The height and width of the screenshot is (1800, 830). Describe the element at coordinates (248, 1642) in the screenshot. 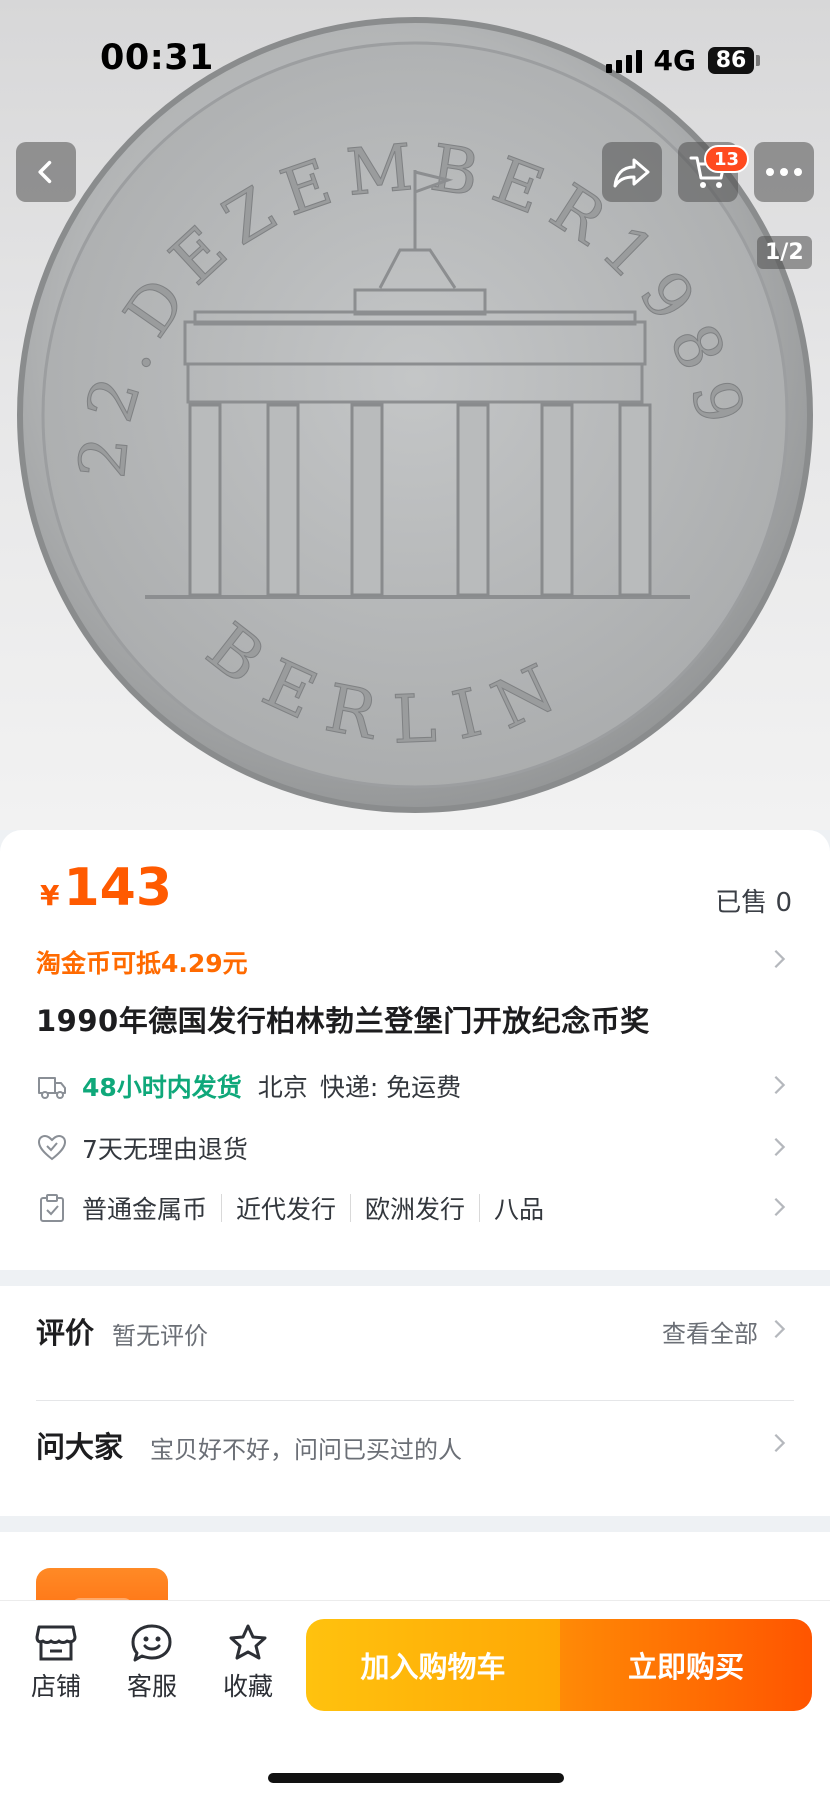

I see `star-icon` at that location.